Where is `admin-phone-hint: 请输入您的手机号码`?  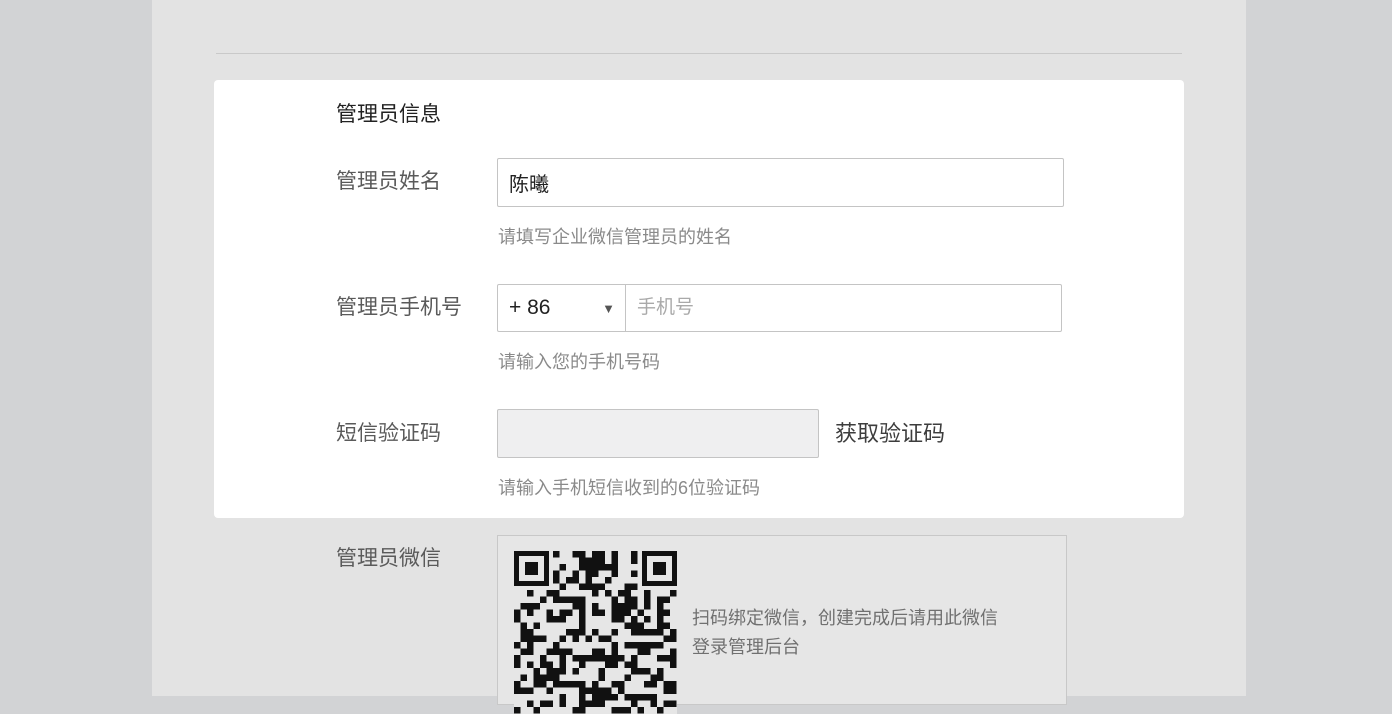
admin-phone-hint: 请输入您的手机号码 is located at coordinates (579, 362).